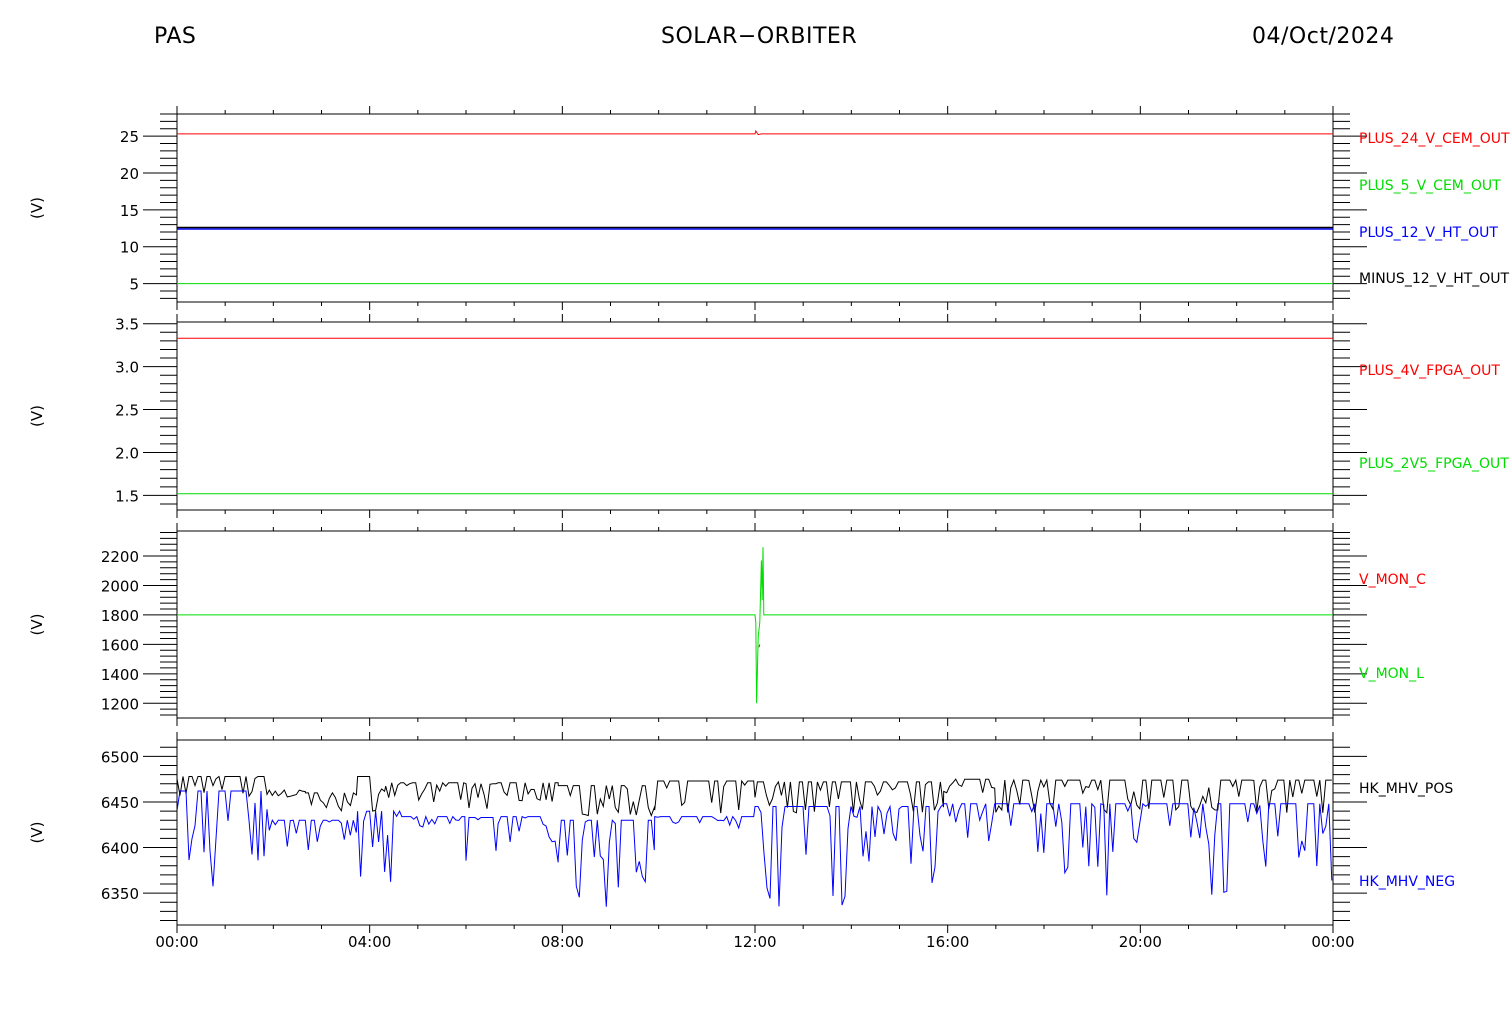  I want to click on legend-label: PLUS_24_V_CEM_OUT, so click(1434, 139).